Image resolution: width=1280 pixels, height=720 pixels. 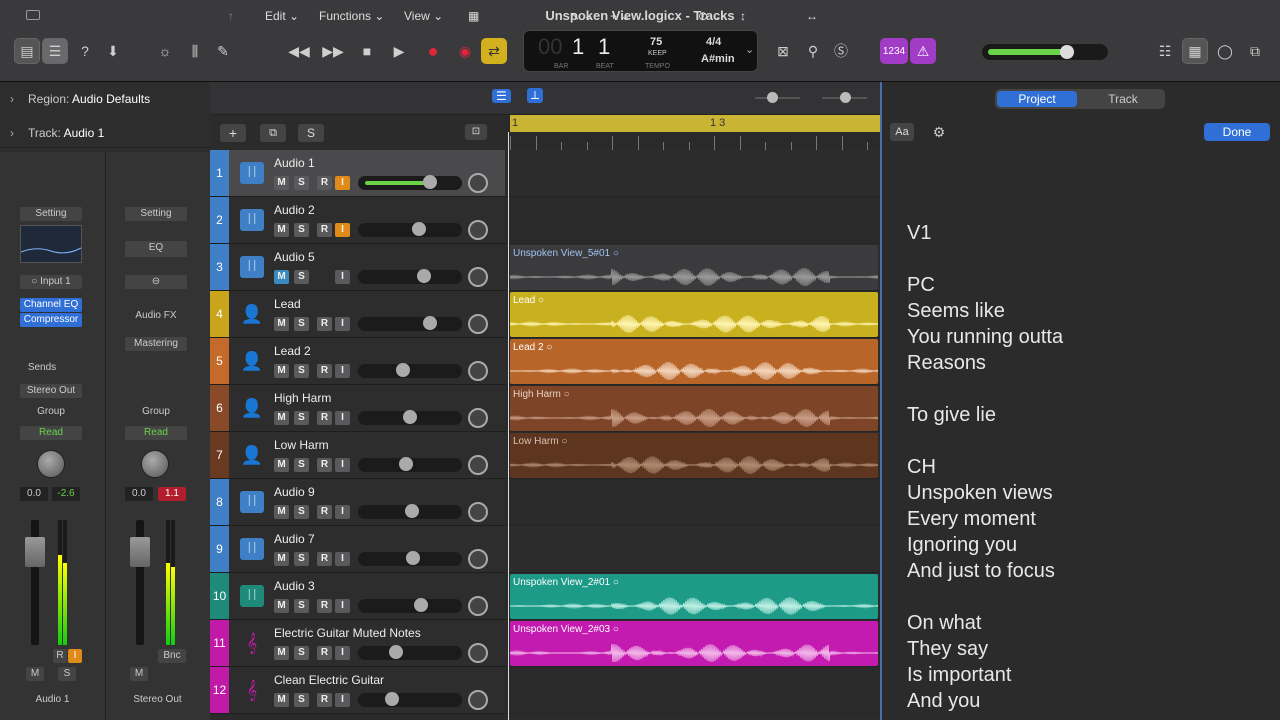 I want to click on lyric-line: And just to focus, so click(x=981, y=571).